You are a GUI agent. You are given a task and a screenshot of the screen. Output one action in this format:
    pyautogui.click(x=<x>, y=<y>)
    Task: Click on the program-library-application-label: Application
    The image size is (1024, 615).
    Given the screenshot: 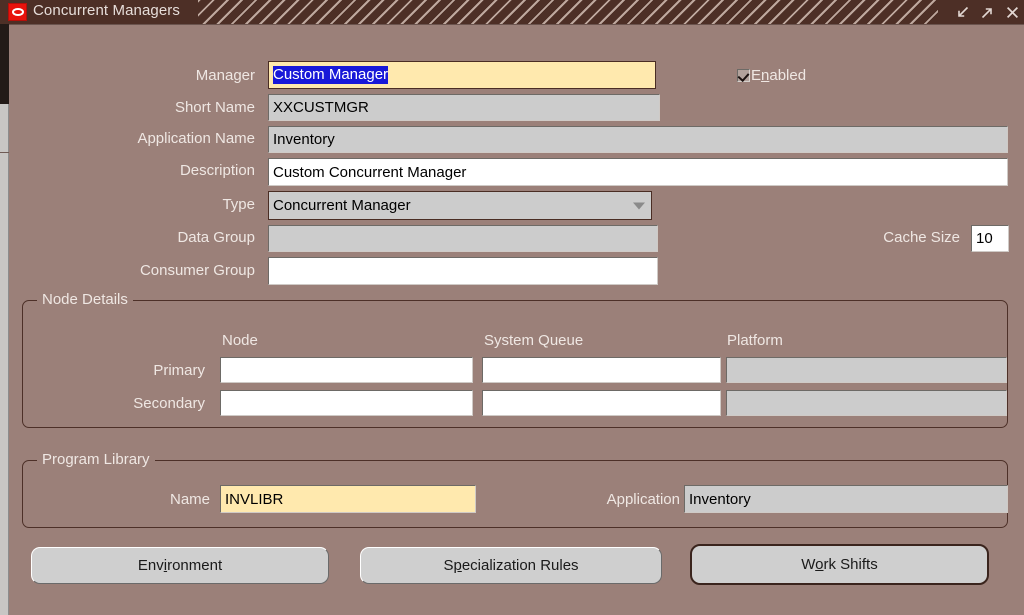 What is the action you would take?
    pyautogui.click(x=643, y=499)
    